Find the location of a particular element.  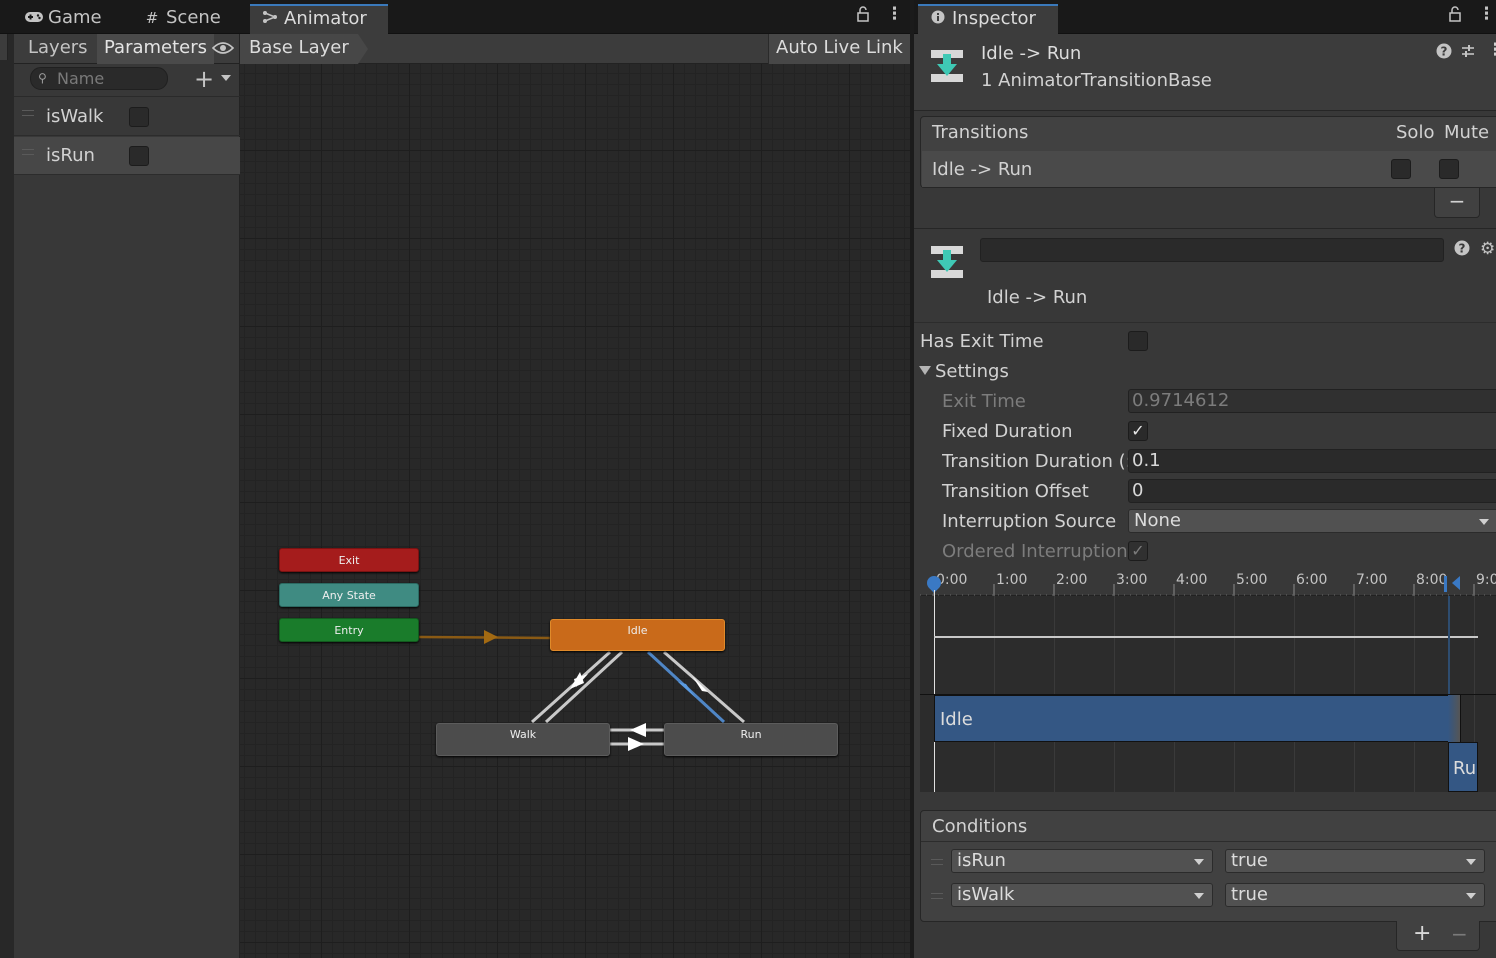

tab-scene-label: Scene is located at coordinates (193, 17).